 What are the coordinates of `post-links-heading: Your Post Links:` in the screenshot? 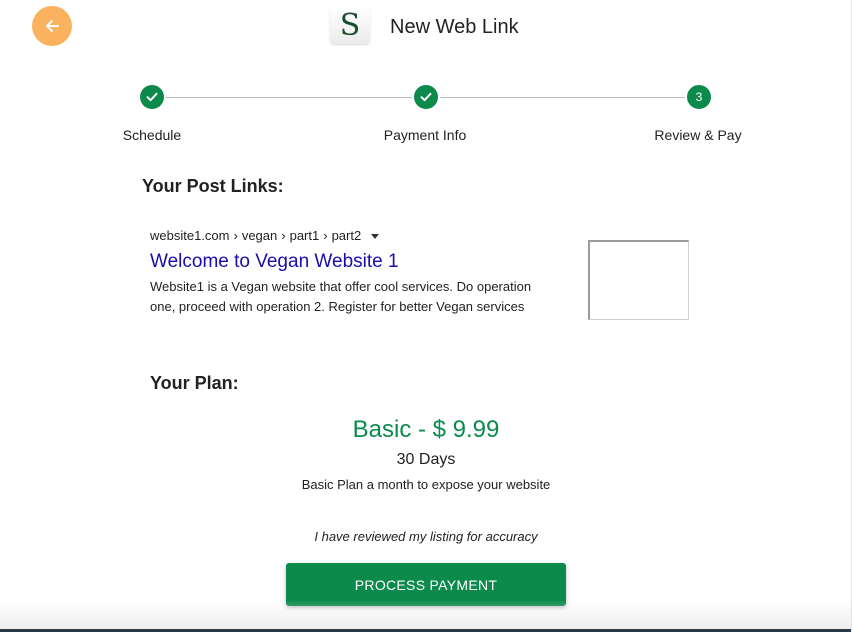 It's located at (213, 186).